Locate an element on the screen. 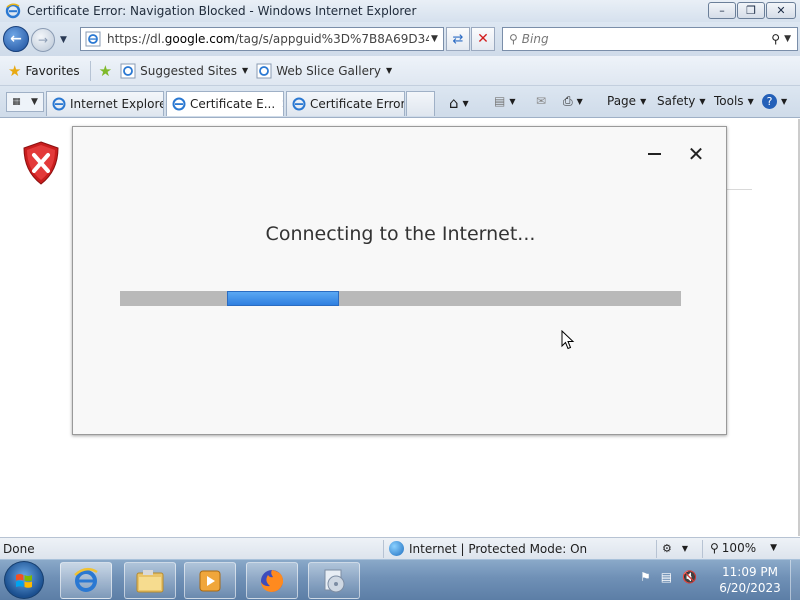  stop-button: ✕ is located at coordinates (483, 39).